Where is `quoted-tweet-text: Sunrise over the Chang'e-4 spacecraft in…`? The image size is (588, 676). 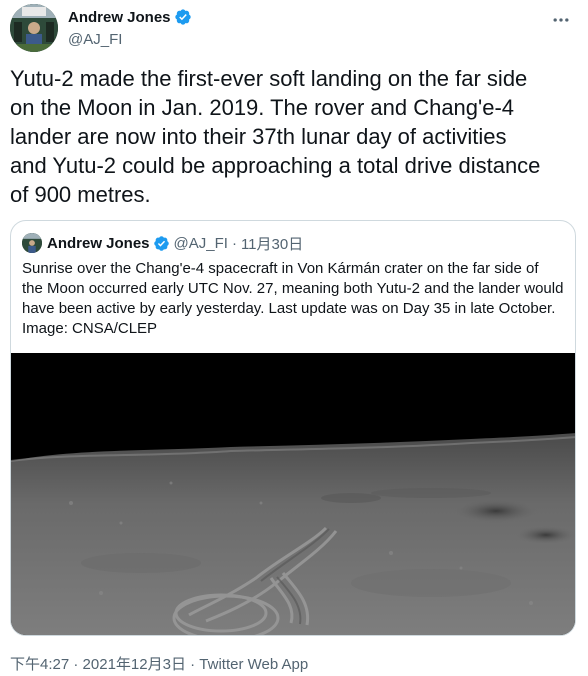
quoted-tweet-text: Sunrise over the Chang'e-4 spacecraft in… is located at coordinates (293, 298).